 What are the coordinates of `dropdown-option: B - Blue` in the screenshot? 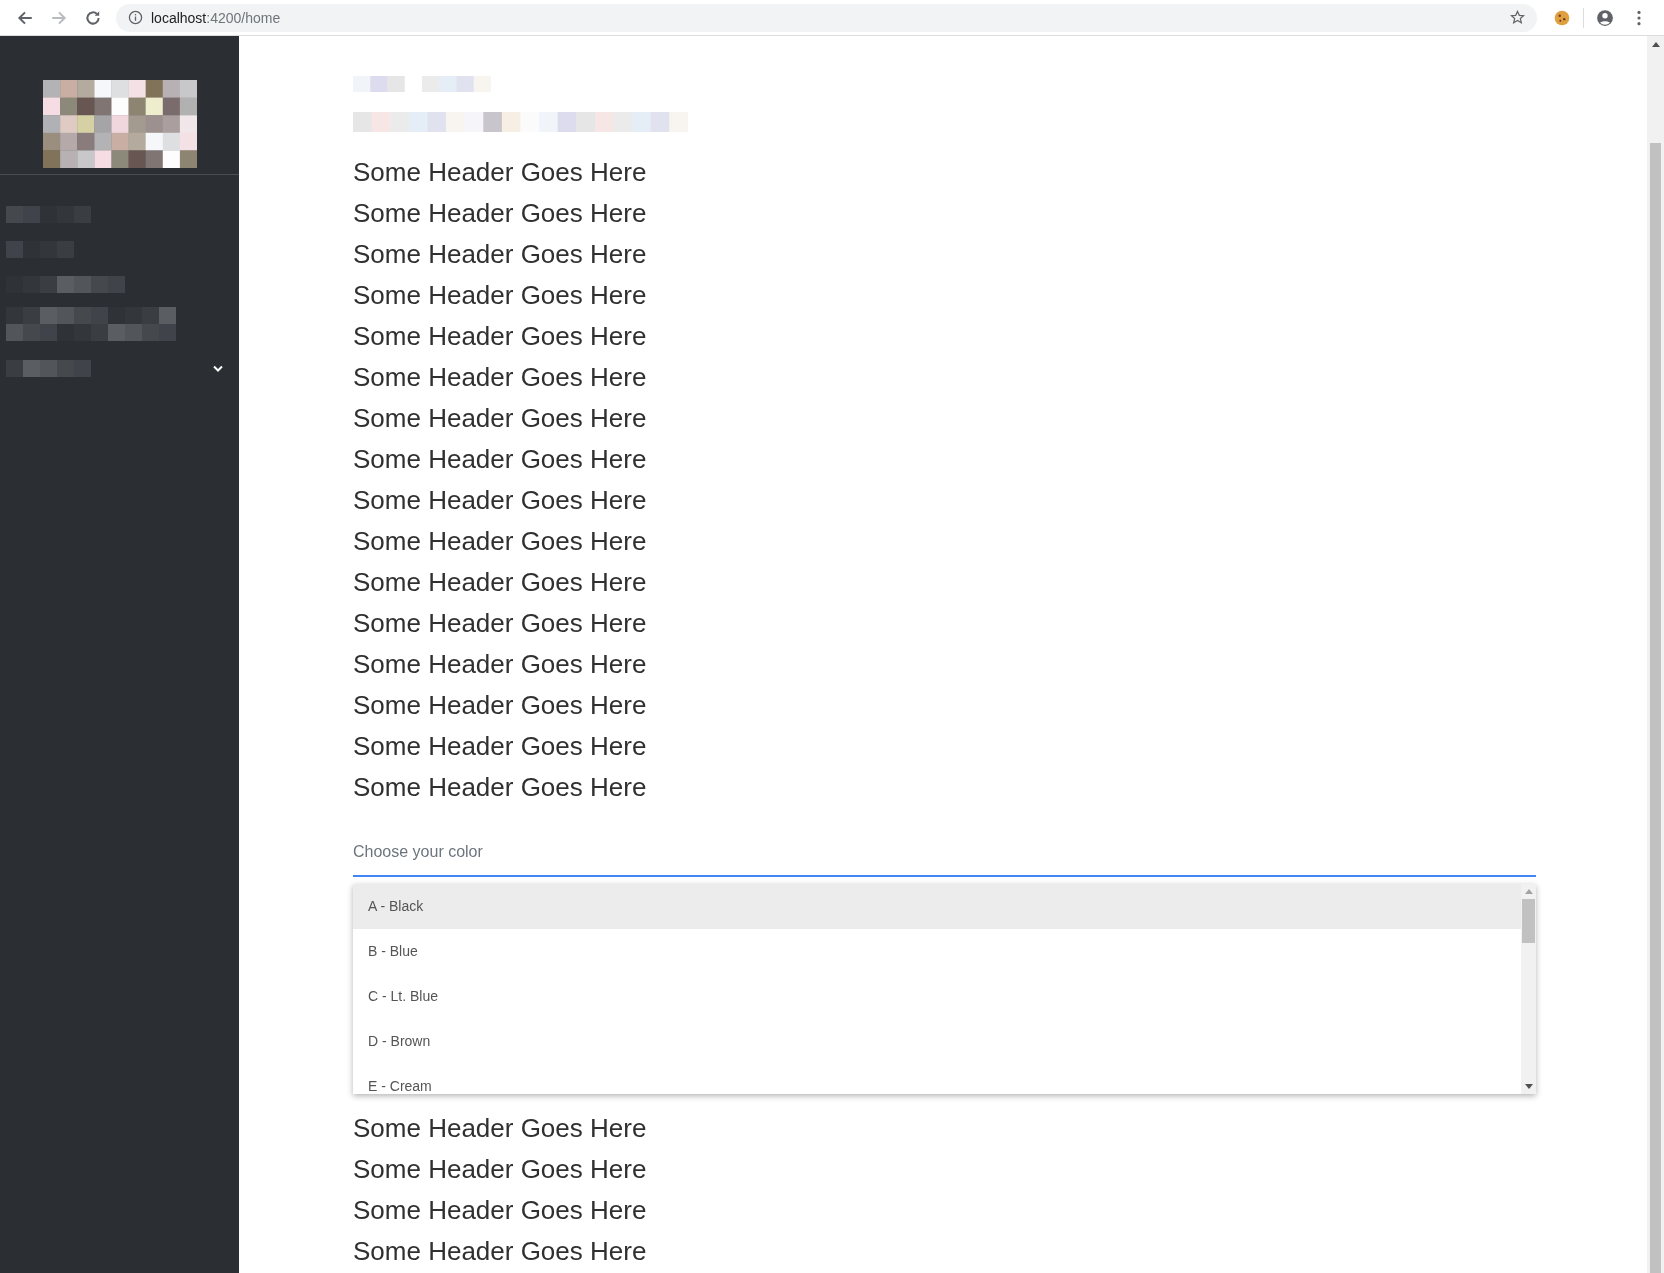 It's located at (937, 951).